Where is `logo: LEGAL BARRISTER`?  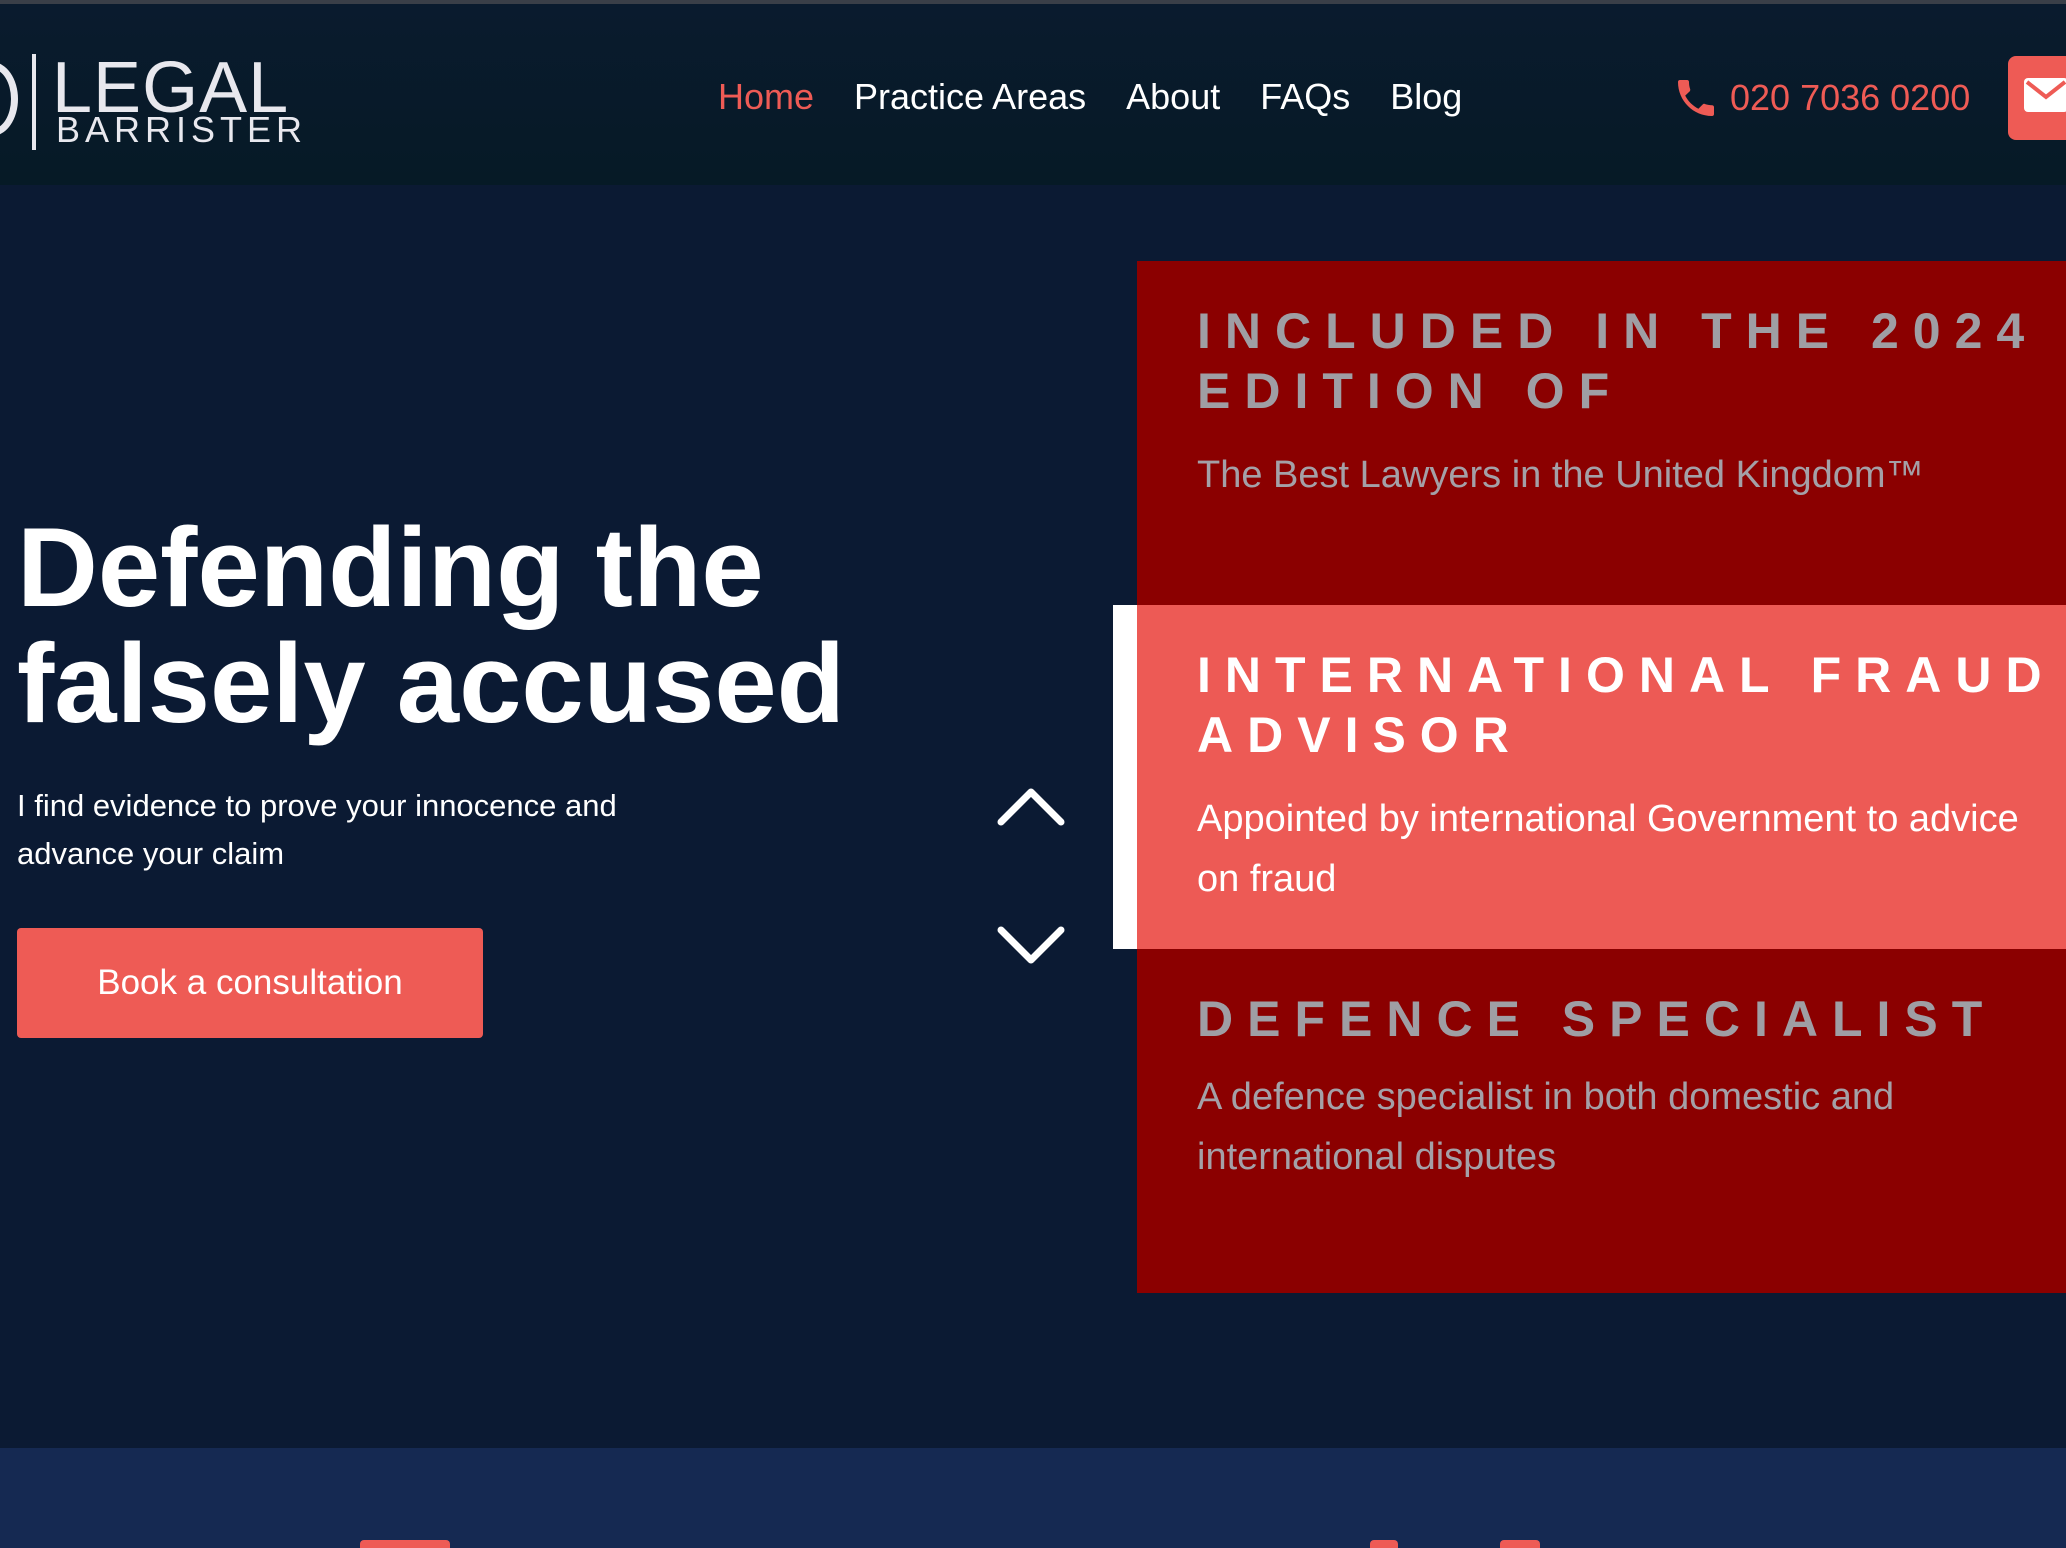 logo: LEGAL BARRISTER is located at coordinates (151, 100).